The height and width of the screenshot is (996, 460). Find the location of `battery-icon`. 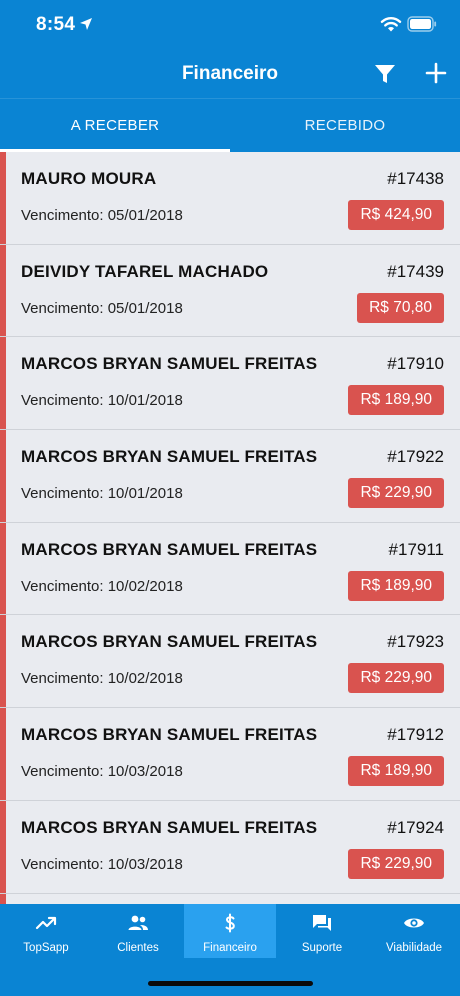

battery-icon is located at coordinates (422, 24).